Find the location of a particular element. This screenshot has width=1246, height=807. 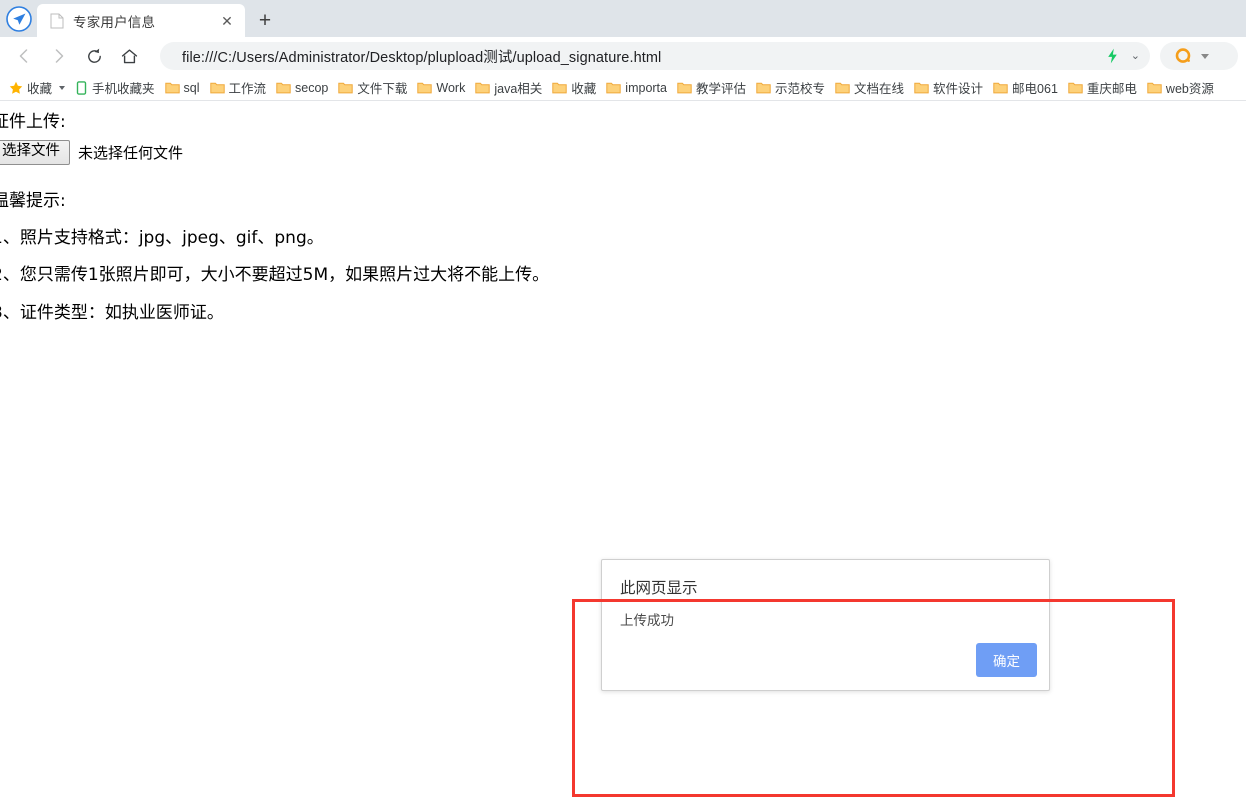

bookmark-item: 软件设计 is located at coordinates (948, 88).